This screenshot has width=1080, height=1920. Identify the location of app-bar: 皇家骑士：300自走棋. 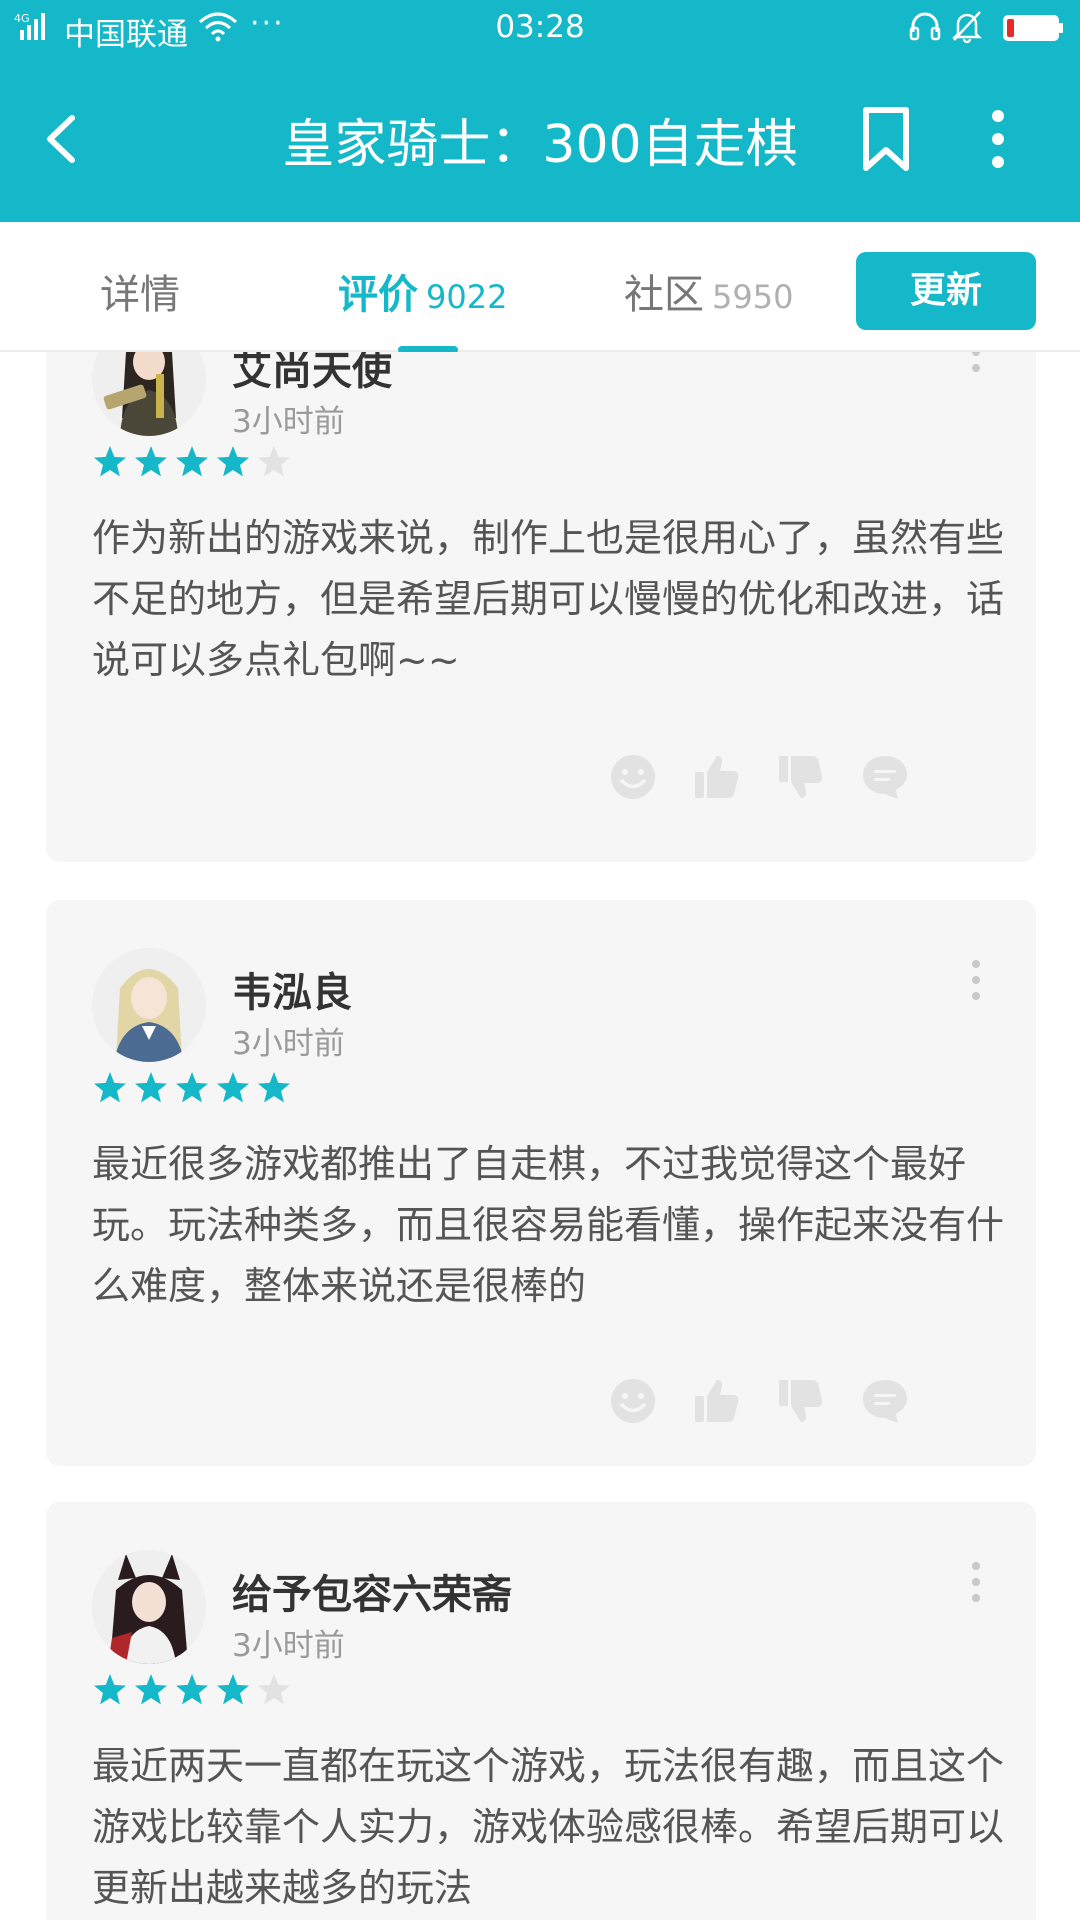
(540, 139).